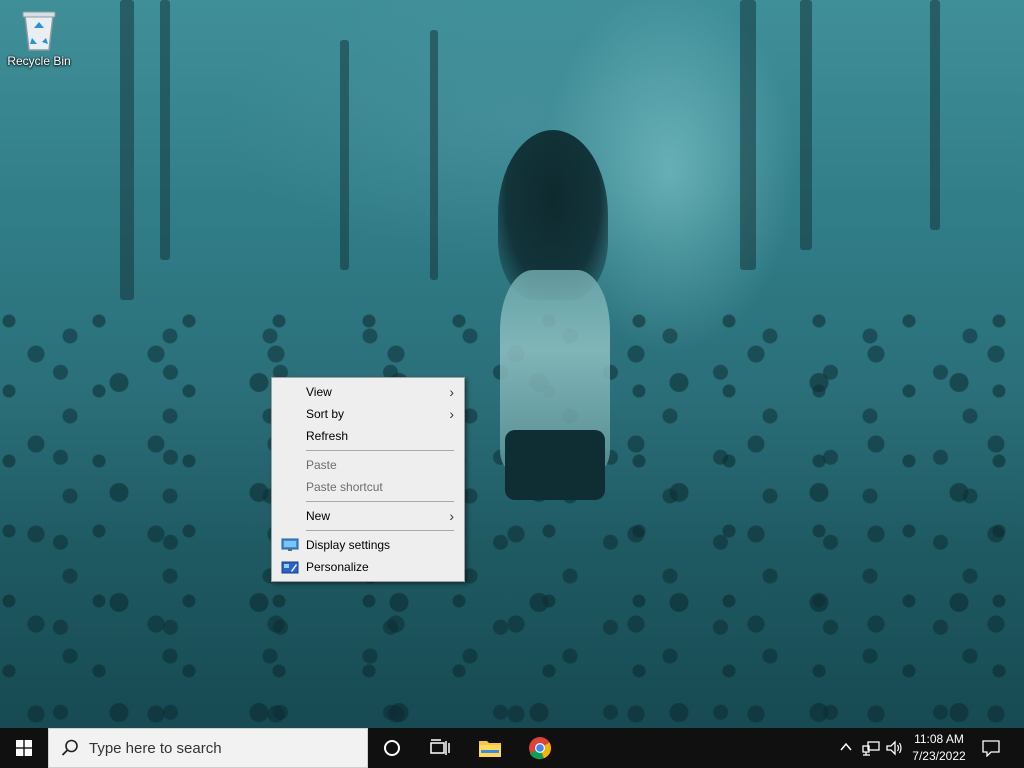 The height and width of the screenshot is (768, 1024). I want to click on menu-item-sort-by: Sort by ›, so click(368, 414).